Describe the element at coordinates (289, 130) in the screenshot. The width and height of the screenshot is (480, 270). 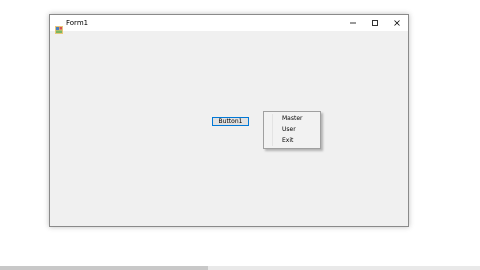
I see `menu-item-user: User` at that location.